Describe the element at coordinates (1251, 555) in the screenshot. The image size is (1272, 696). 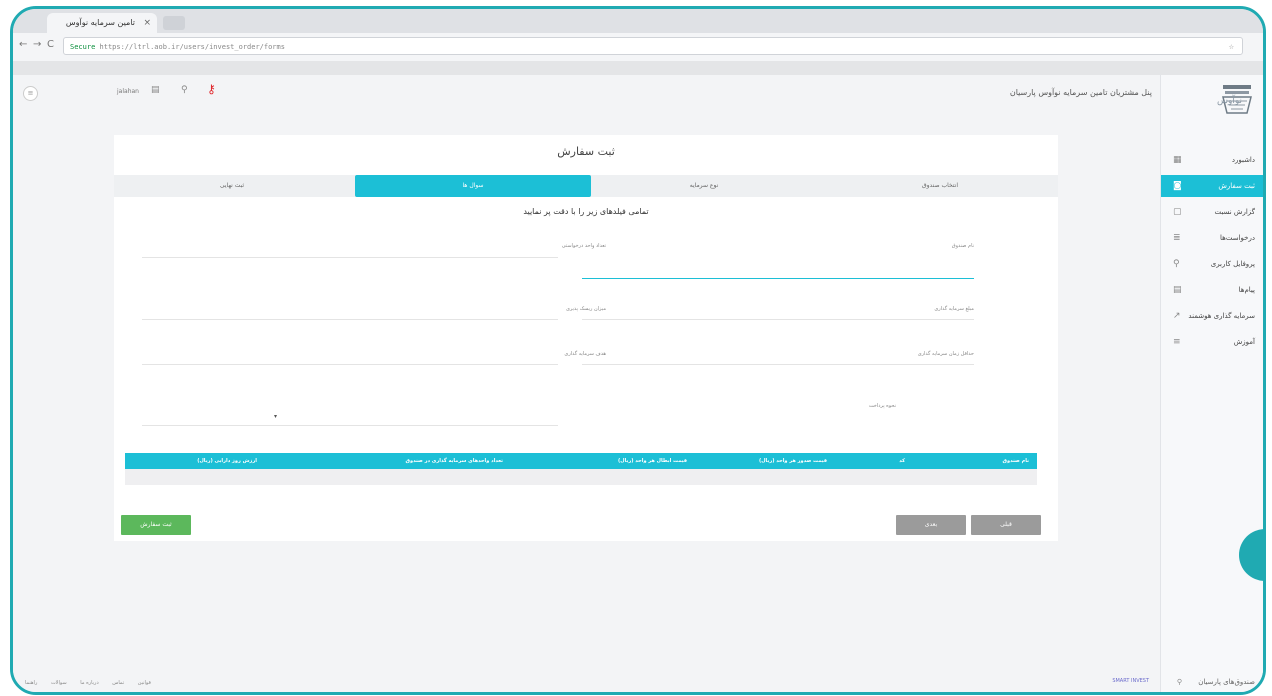
I see `chat-bubble` at that location.